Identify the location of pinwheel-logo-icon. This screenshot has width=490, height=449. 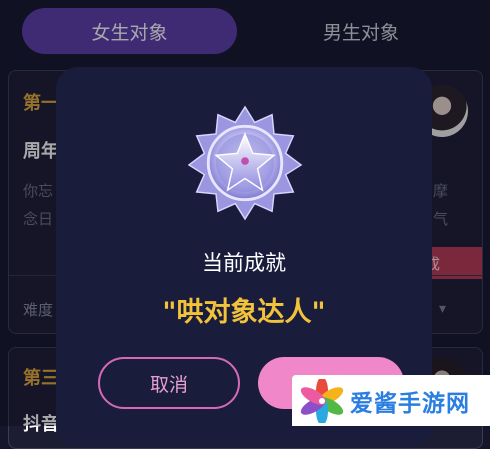
(322, 400).